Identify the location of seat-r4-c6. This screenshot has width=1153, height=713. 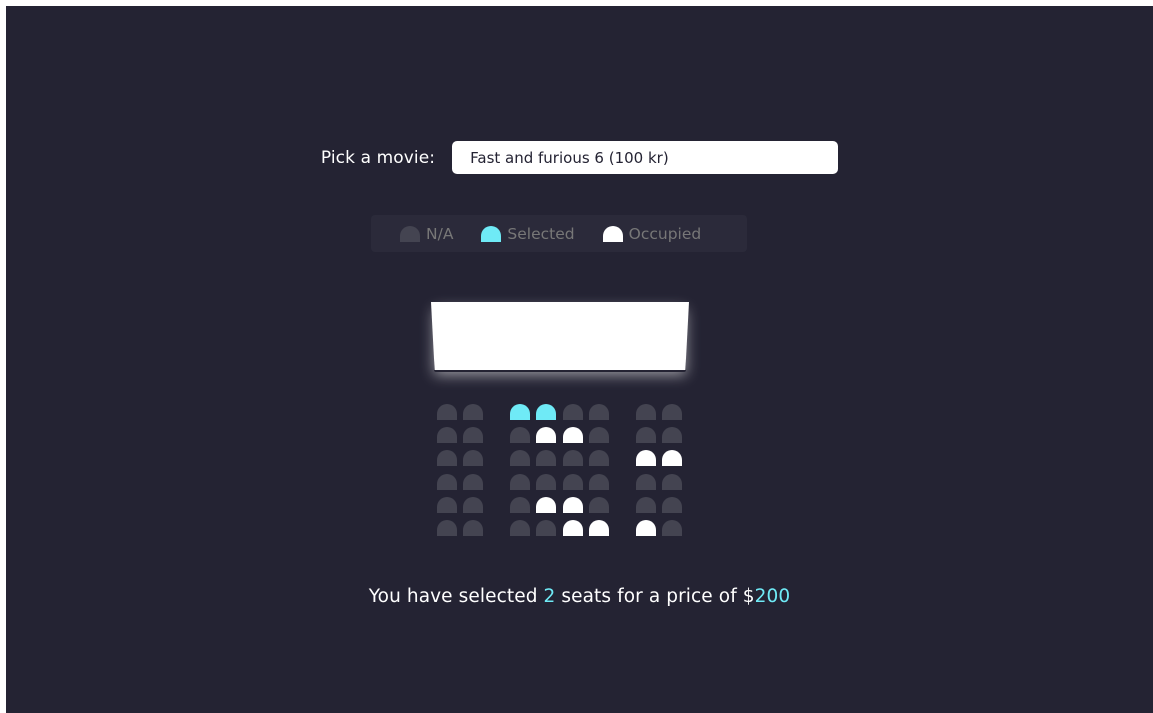
(599, 482).